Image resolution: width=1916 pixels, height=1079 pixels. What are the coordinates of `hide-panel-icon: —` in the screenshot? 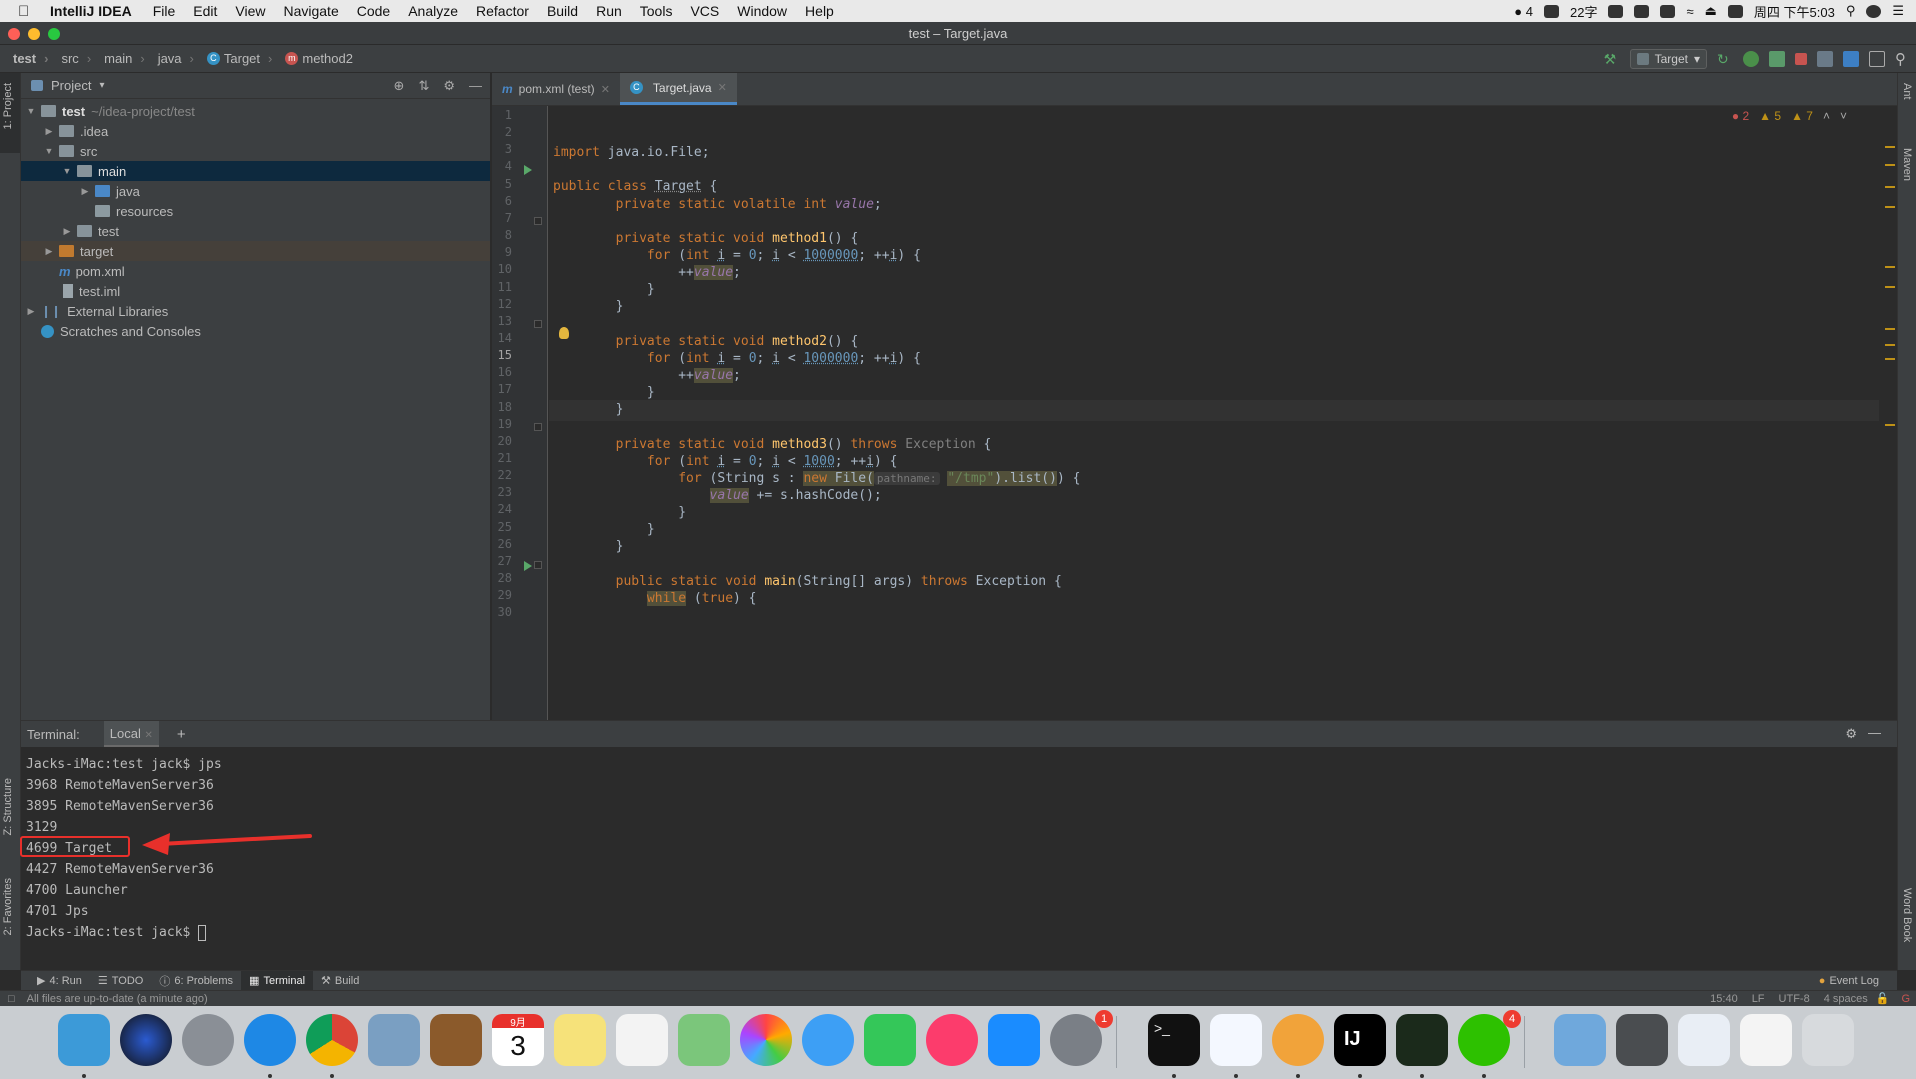 It's located at (1874, 732).